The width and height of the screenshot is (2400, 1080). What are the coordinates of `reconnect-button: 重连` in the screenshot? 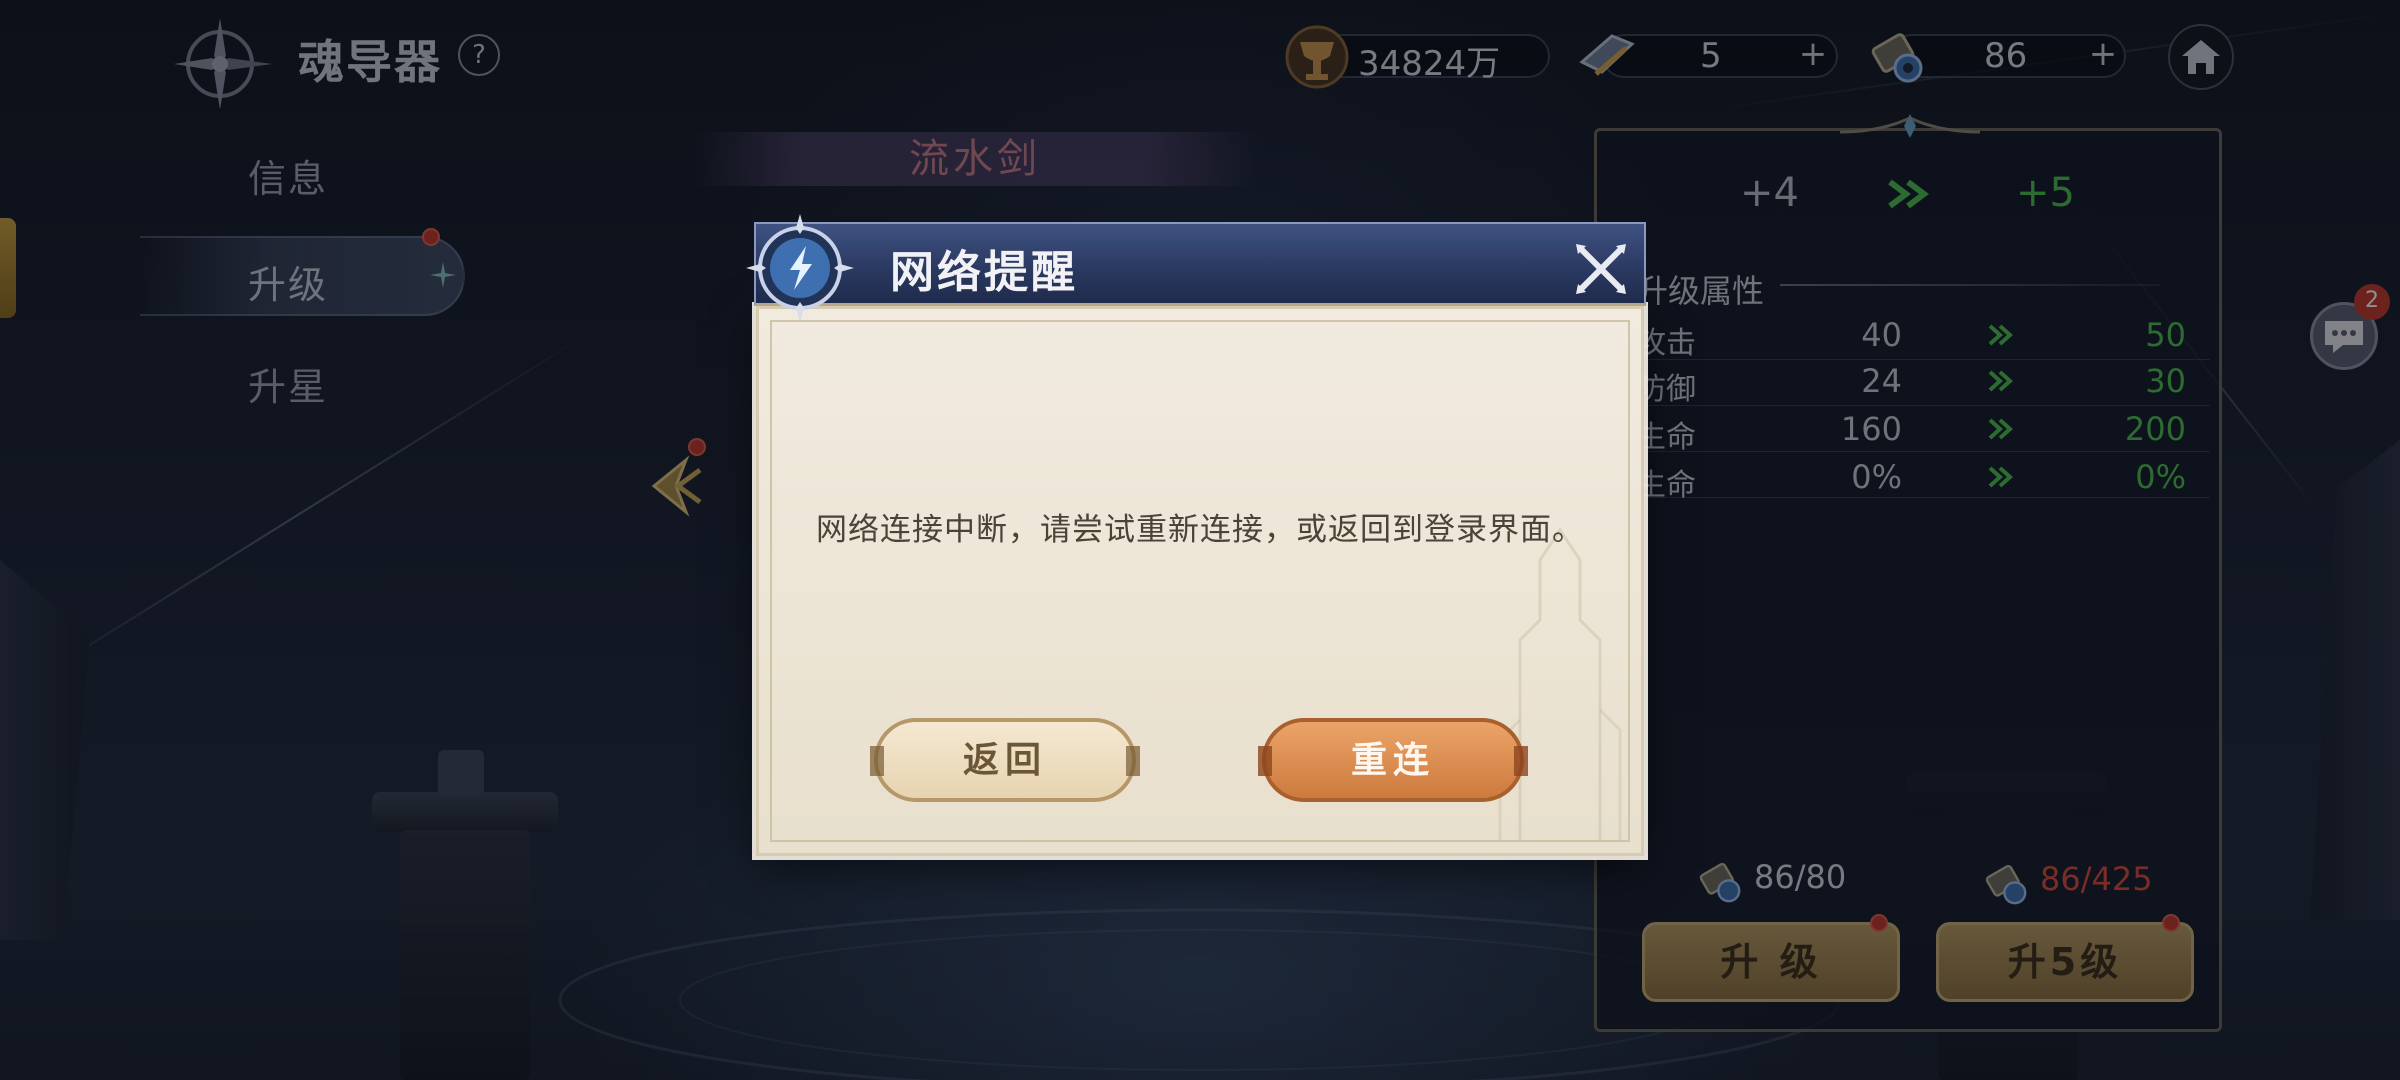 It's located at (1393, 760).